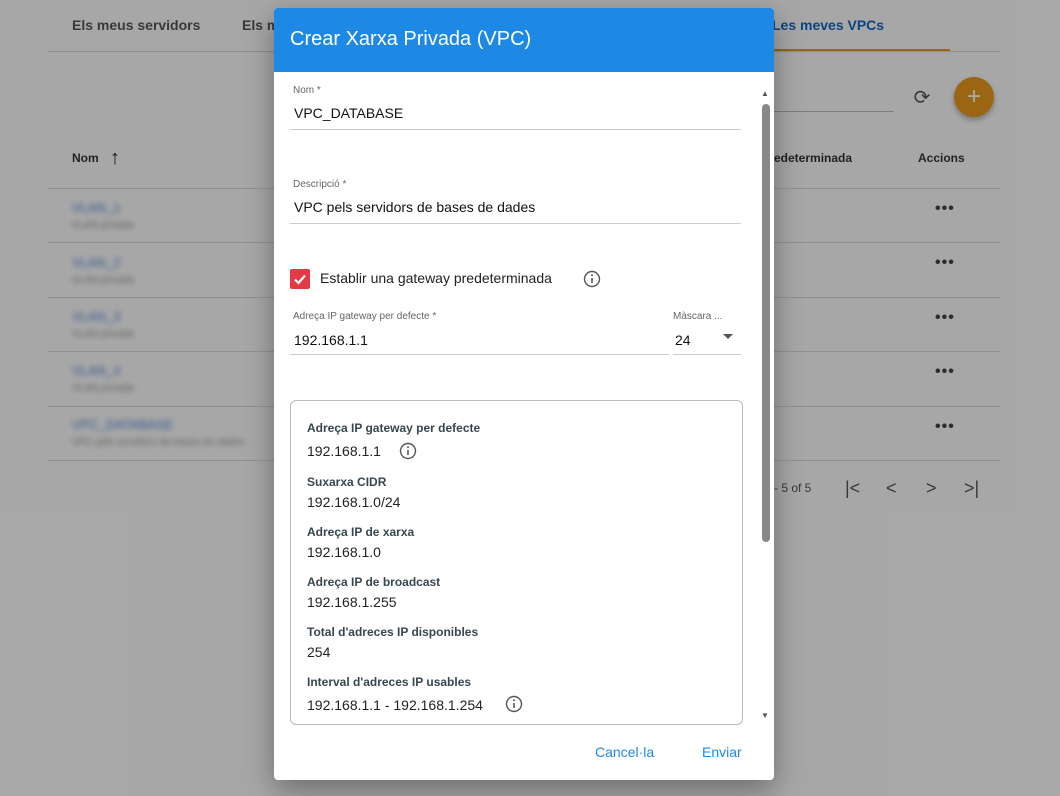 This screenshot has height=796, width=1060. Describe the element at coordinates (348, 113) in the screenshot. I see `name-field: VPC_DATABASE` at that location.